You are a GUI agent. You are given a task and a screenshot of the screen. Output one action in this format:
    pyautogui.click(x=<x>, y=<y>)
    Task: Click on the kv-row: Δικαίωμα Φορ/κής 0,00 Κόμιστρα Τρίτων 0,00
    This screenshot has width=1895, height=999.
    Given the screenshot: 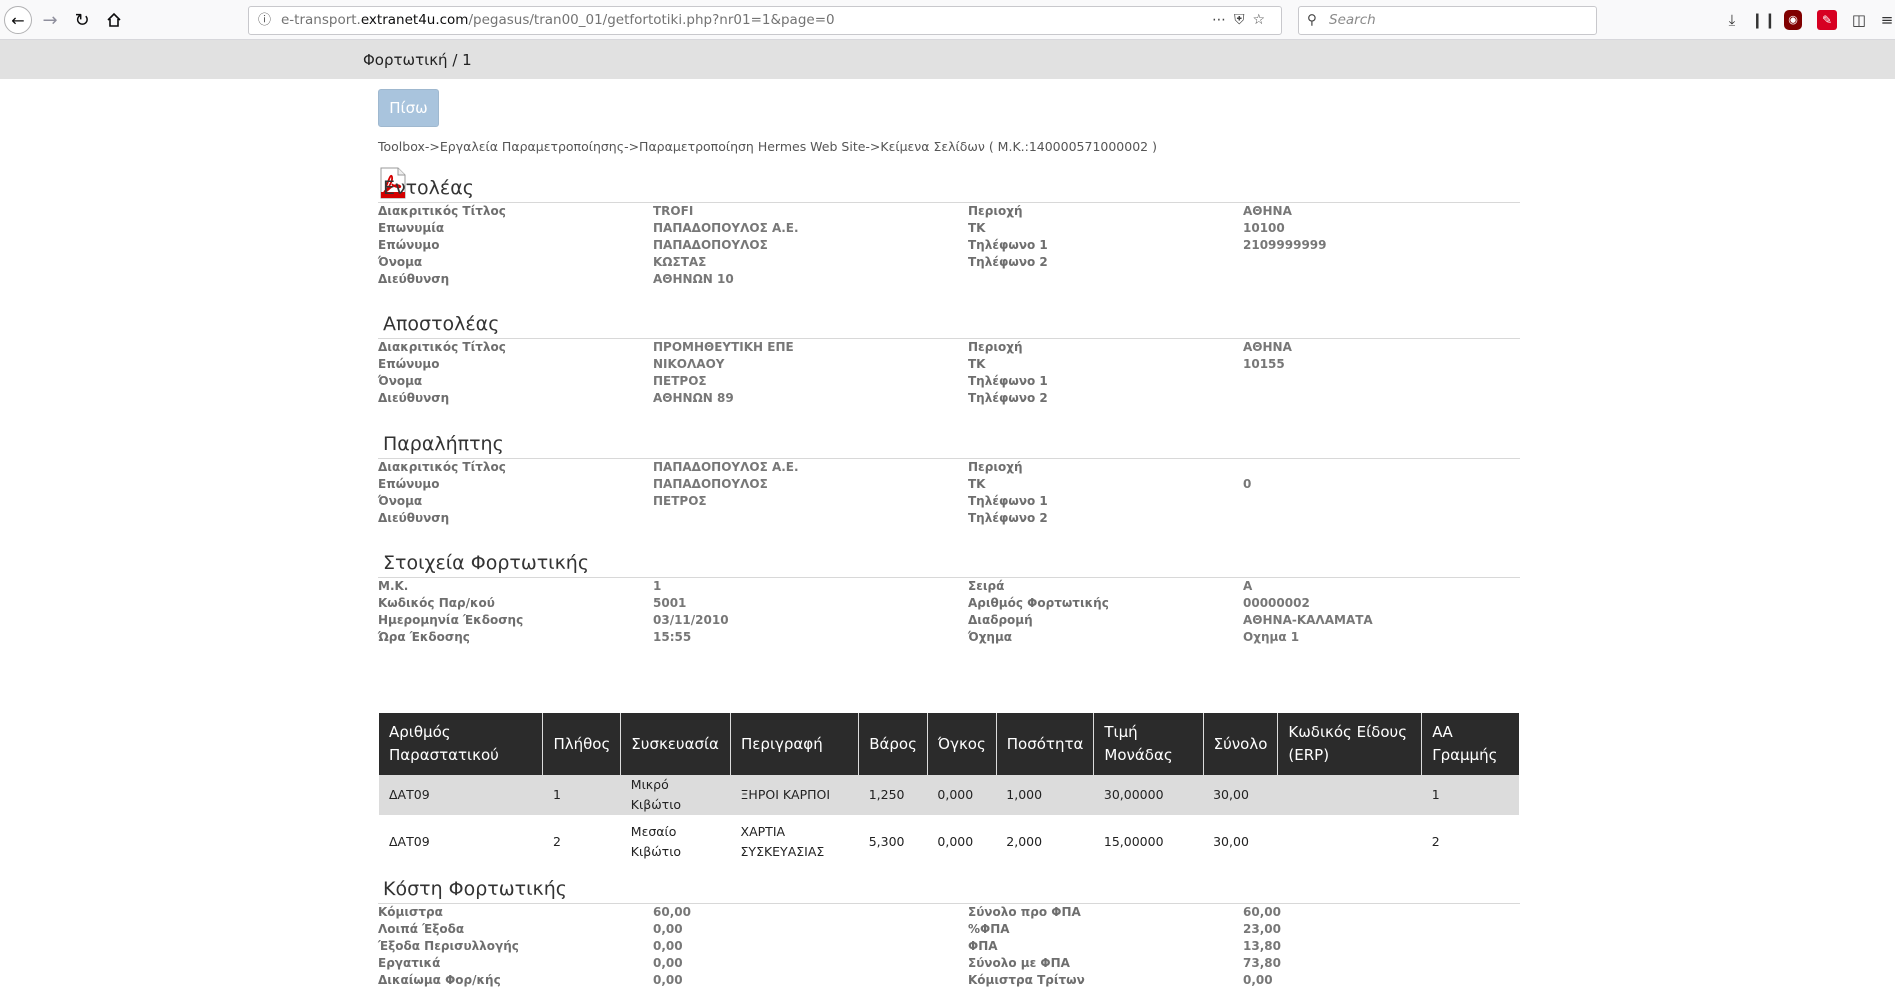 What is the action you would take?
    pyautogui.click(x=949, y=980)
    